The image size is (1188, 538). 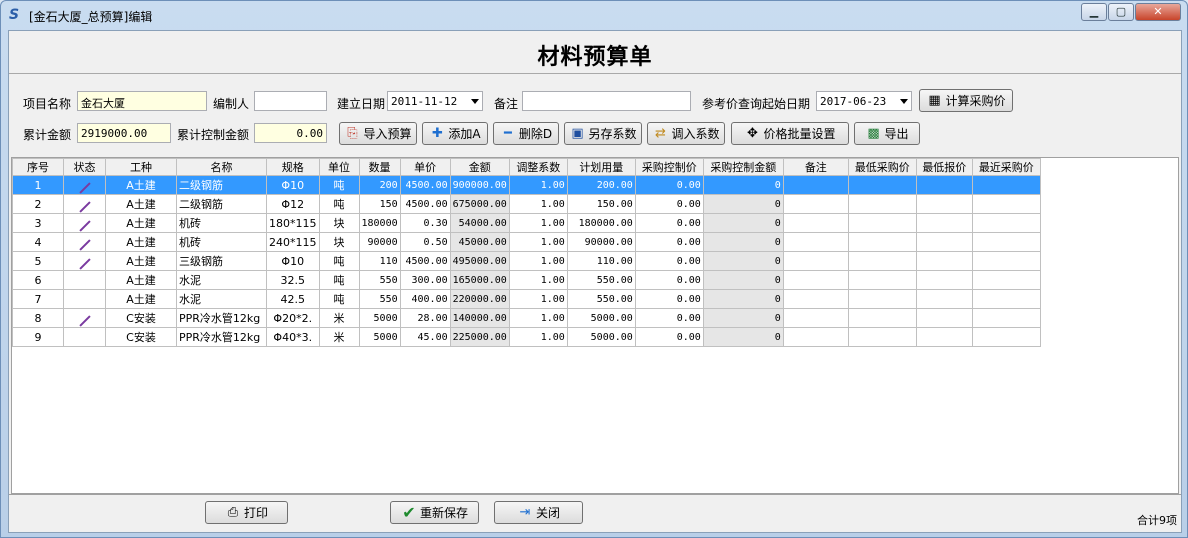 What do you see at coordinates (425, 337) in the screenshot?
I see `cell-price: 45.00` at bounding box center [425, 337].